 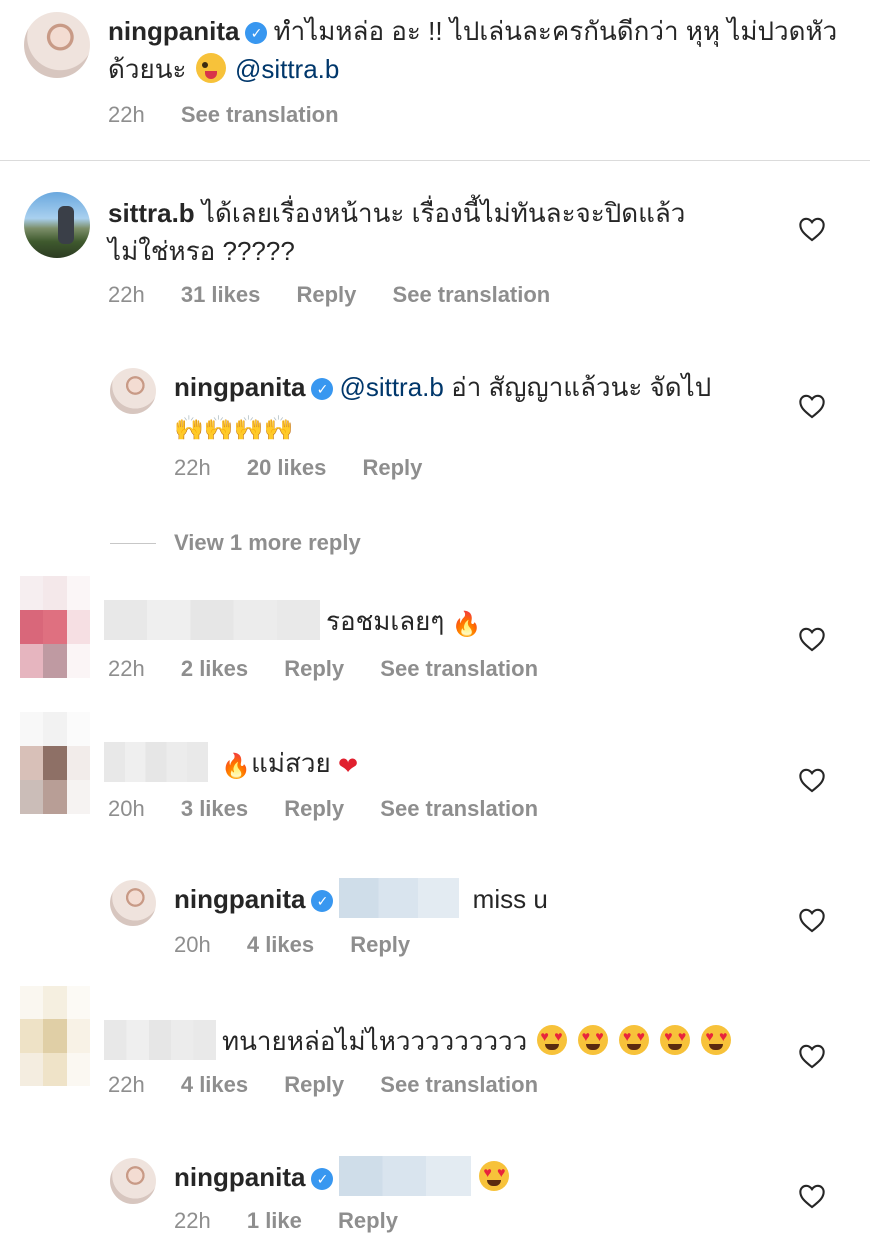 I want to click on red-heart-emoji-icon: ❤, so click(x=348, y=766).